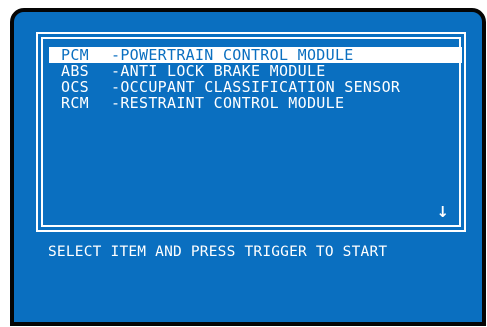 The width and height of the screenshot is (487, 327). Describe the element at coordinates (75, 71) in the screenshot. I see `menu-item-code: ABS` at that location.